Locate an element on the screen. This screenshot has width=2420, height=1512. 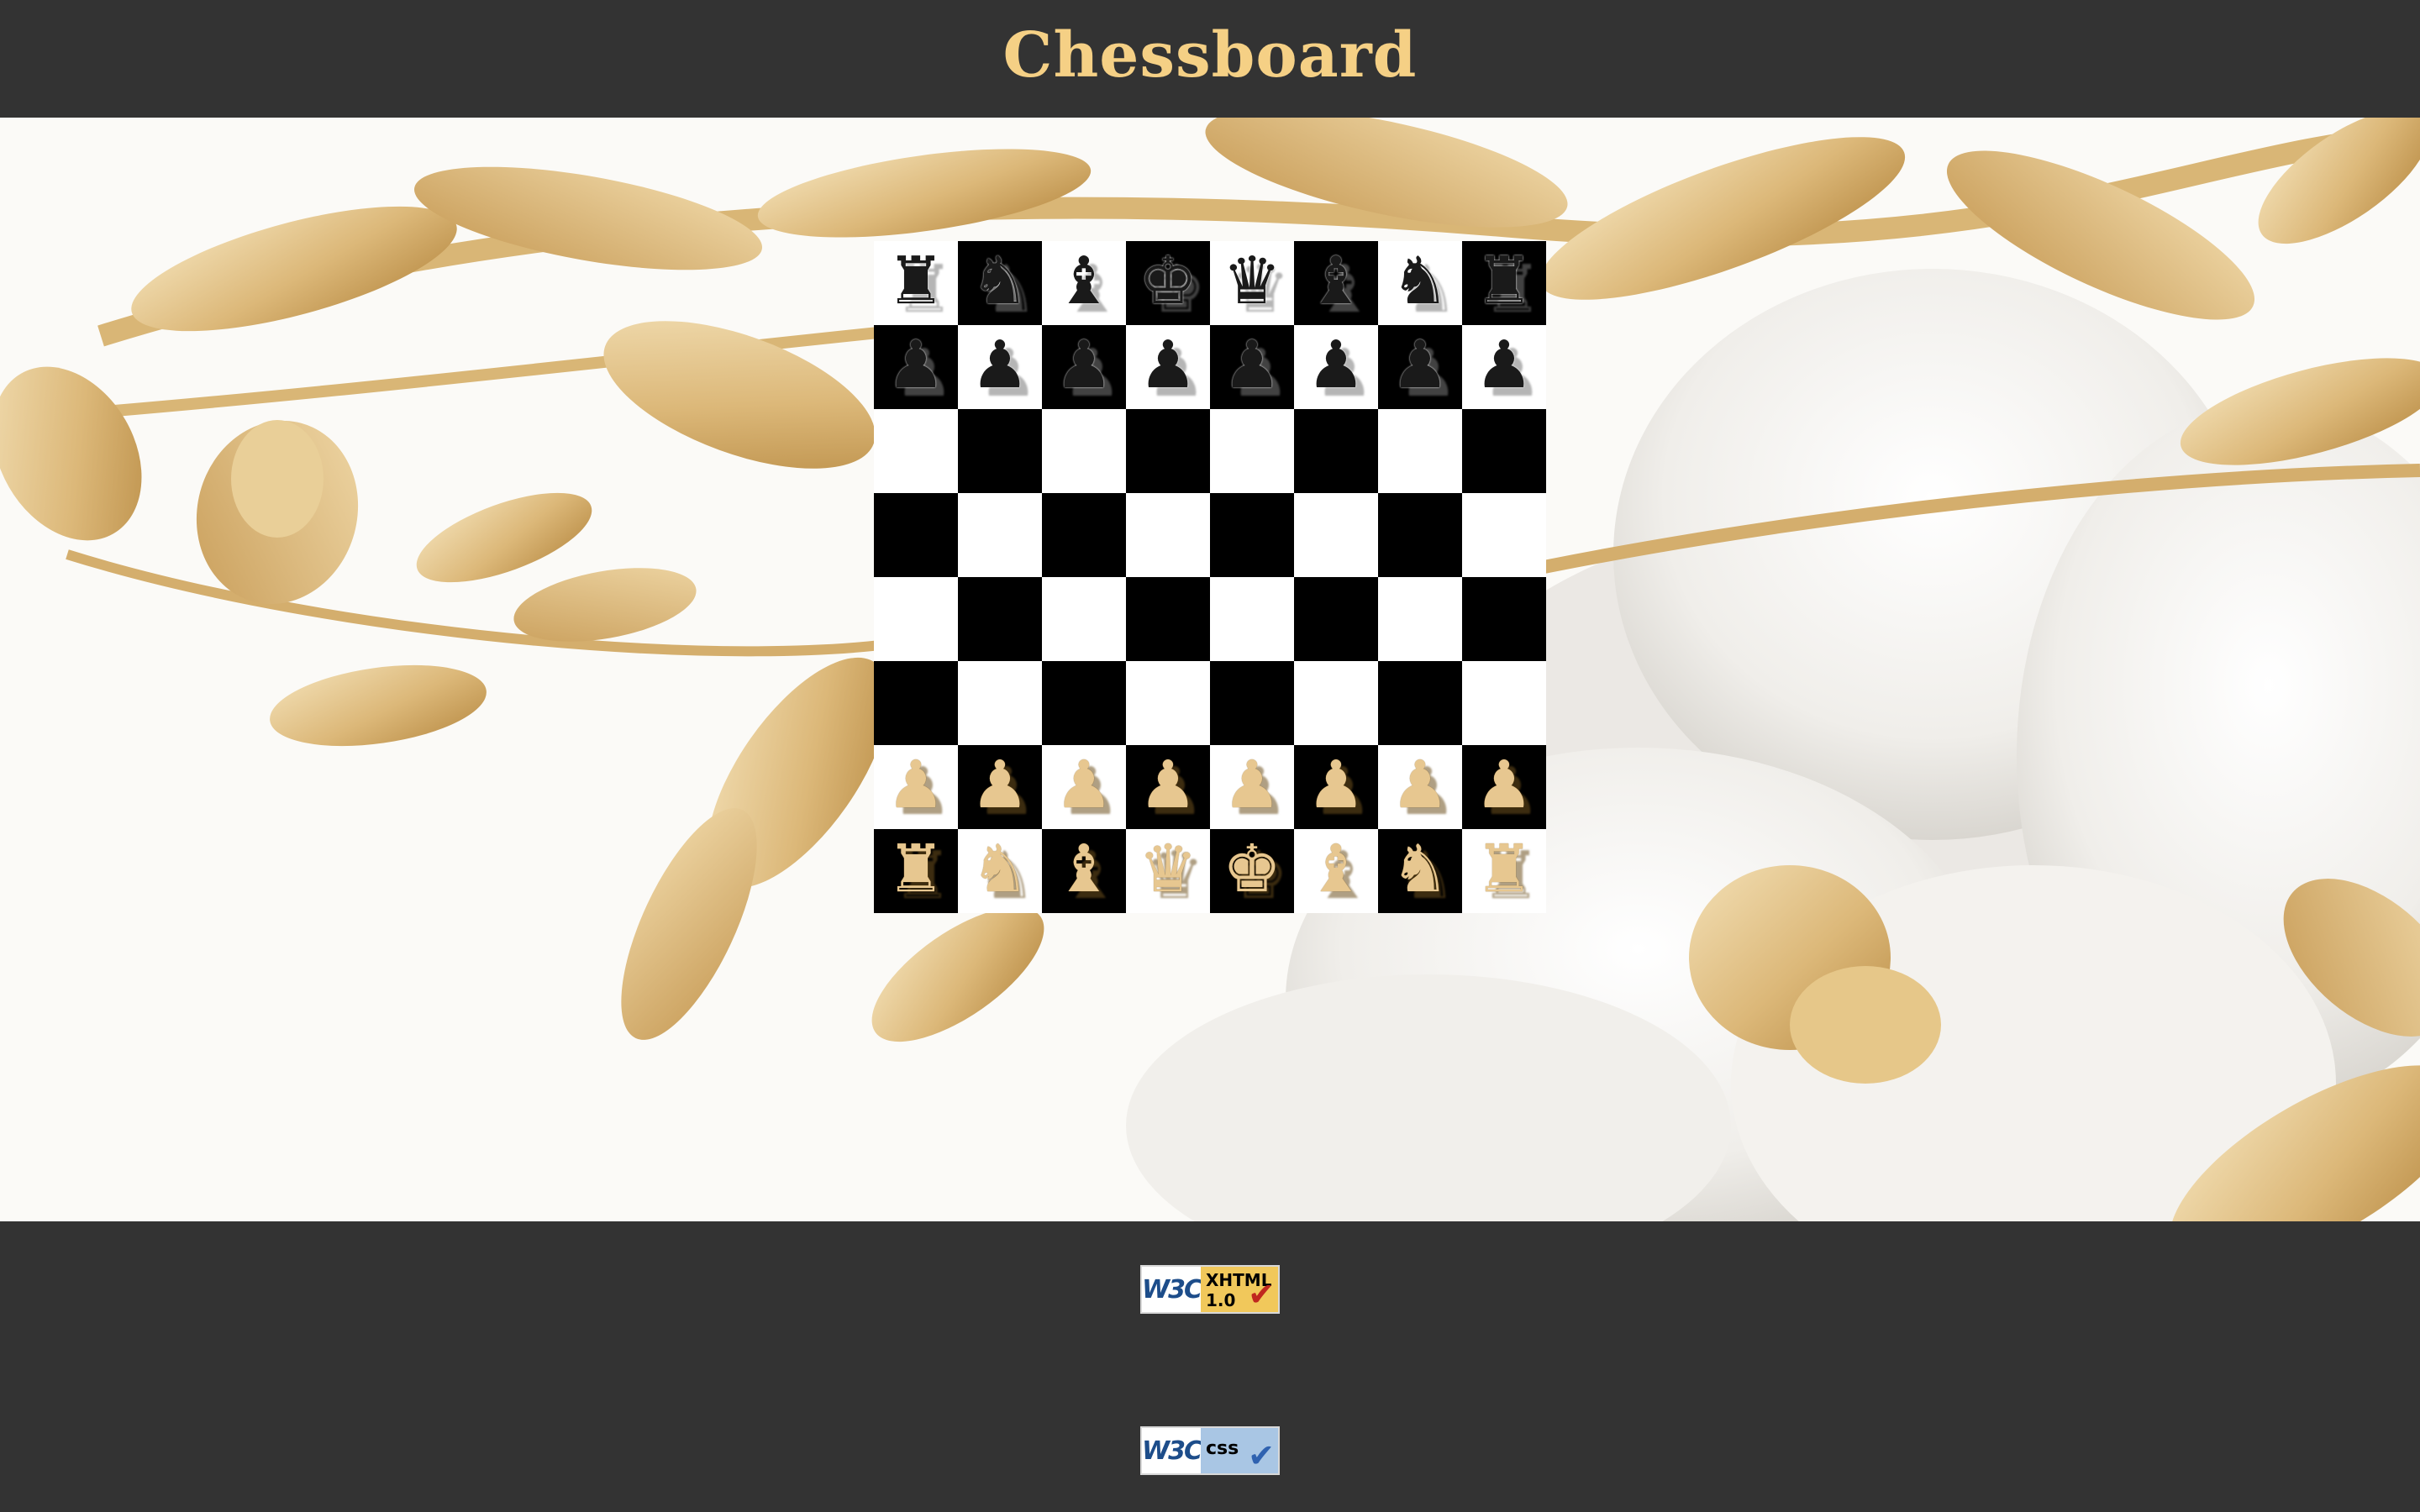
square-h6 is located at coordinates (1504, 451).